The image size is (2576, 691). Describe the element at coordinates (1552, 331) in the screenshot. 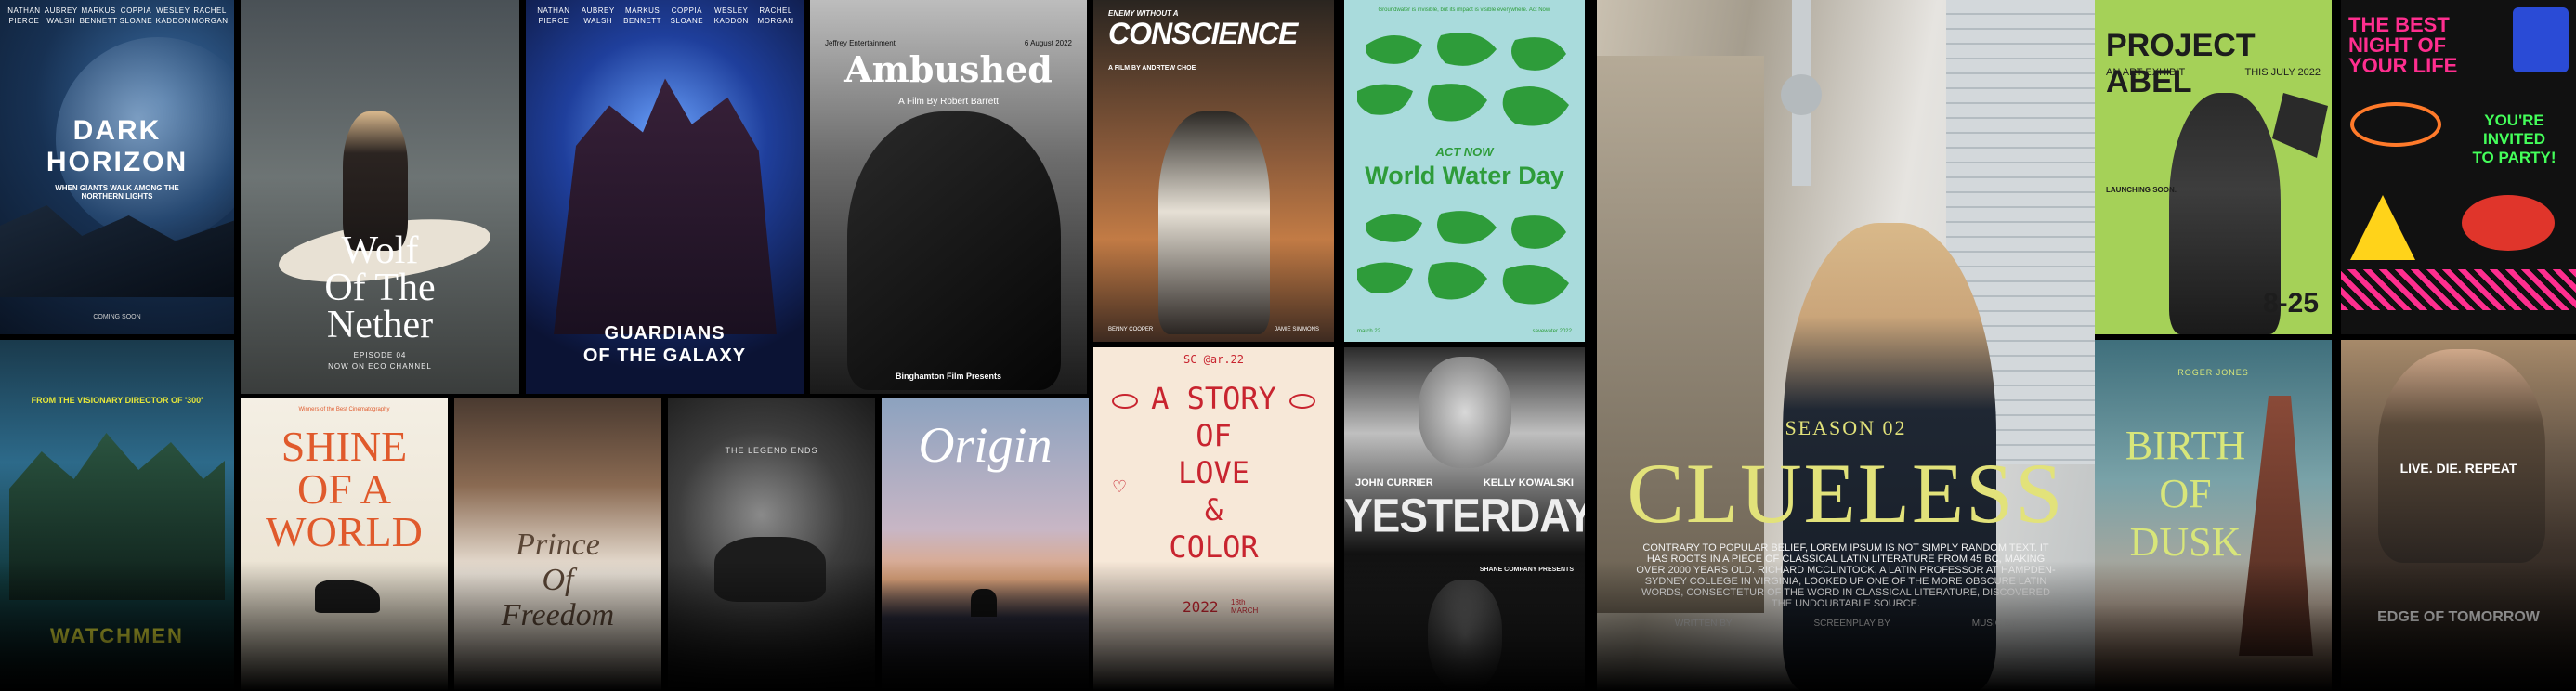

I see `water-footer-right: savewater 2022` at that location.